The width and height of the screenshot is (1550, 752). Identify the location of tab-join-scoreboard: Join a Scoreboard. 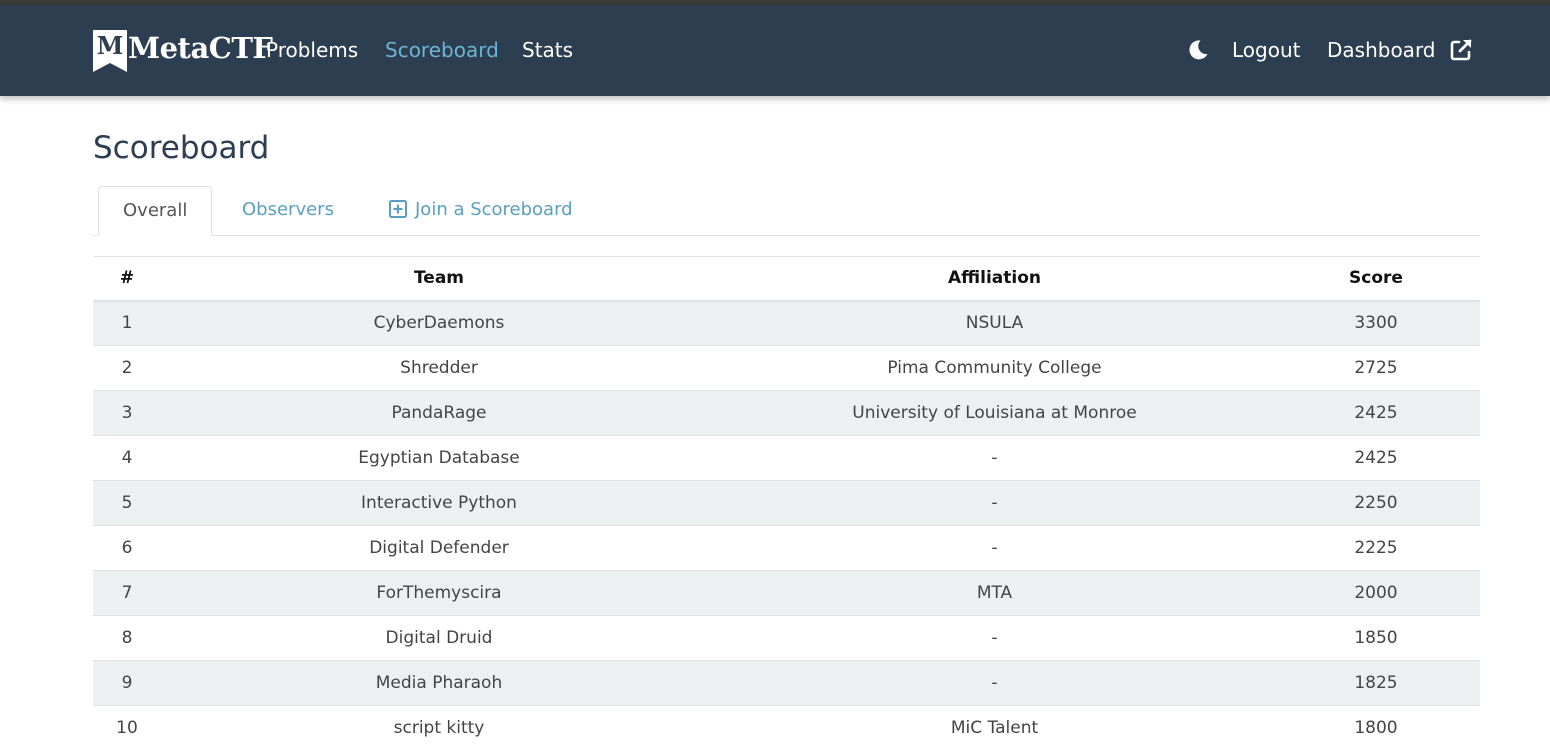
(481, 211).